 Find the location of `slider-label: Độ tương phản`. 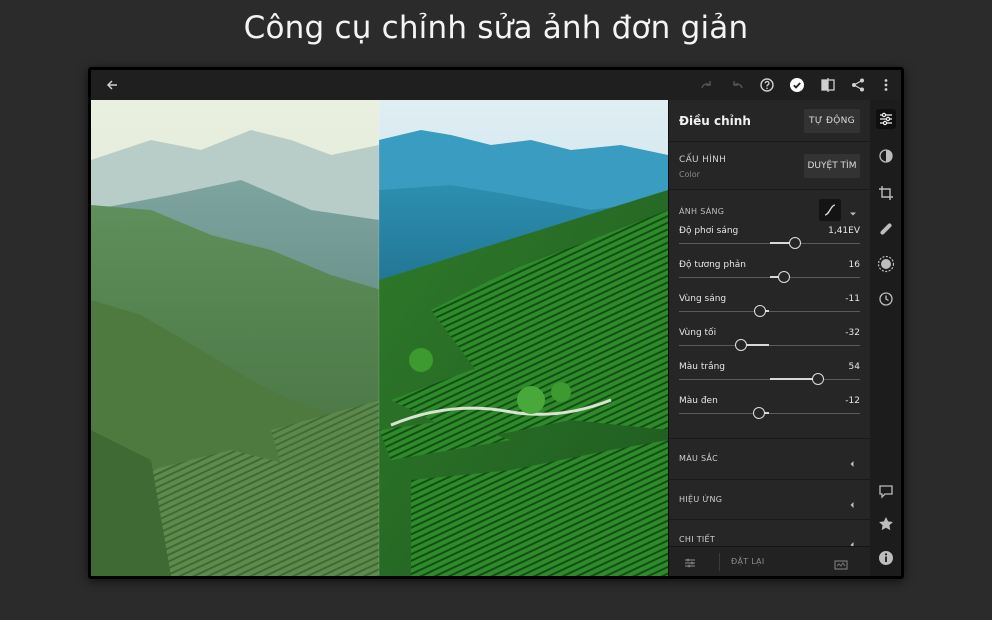

slider-label: Độ tương phản is located at coordinates (712, 265).